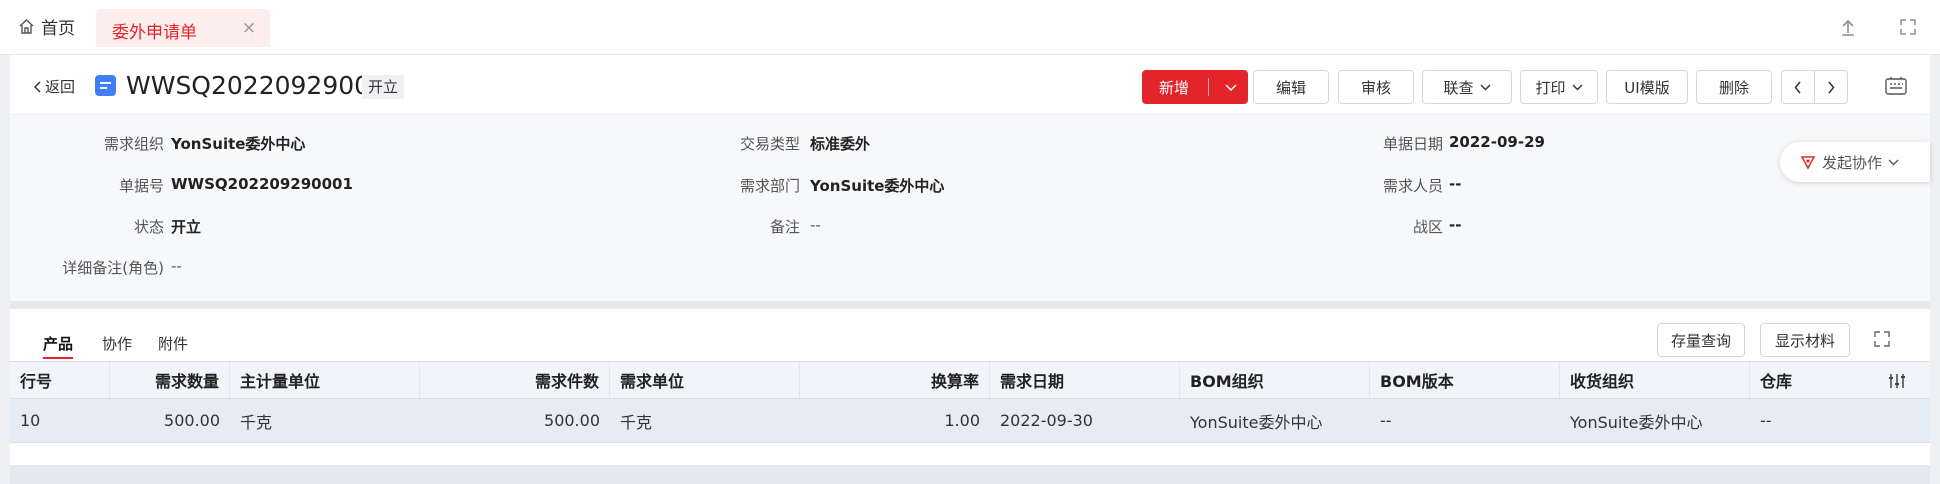  What do you see at coordinates (962, 420) in the screenshot?
I see `cell-conversion-rate: 1.00` at bounding box center [962, 420].